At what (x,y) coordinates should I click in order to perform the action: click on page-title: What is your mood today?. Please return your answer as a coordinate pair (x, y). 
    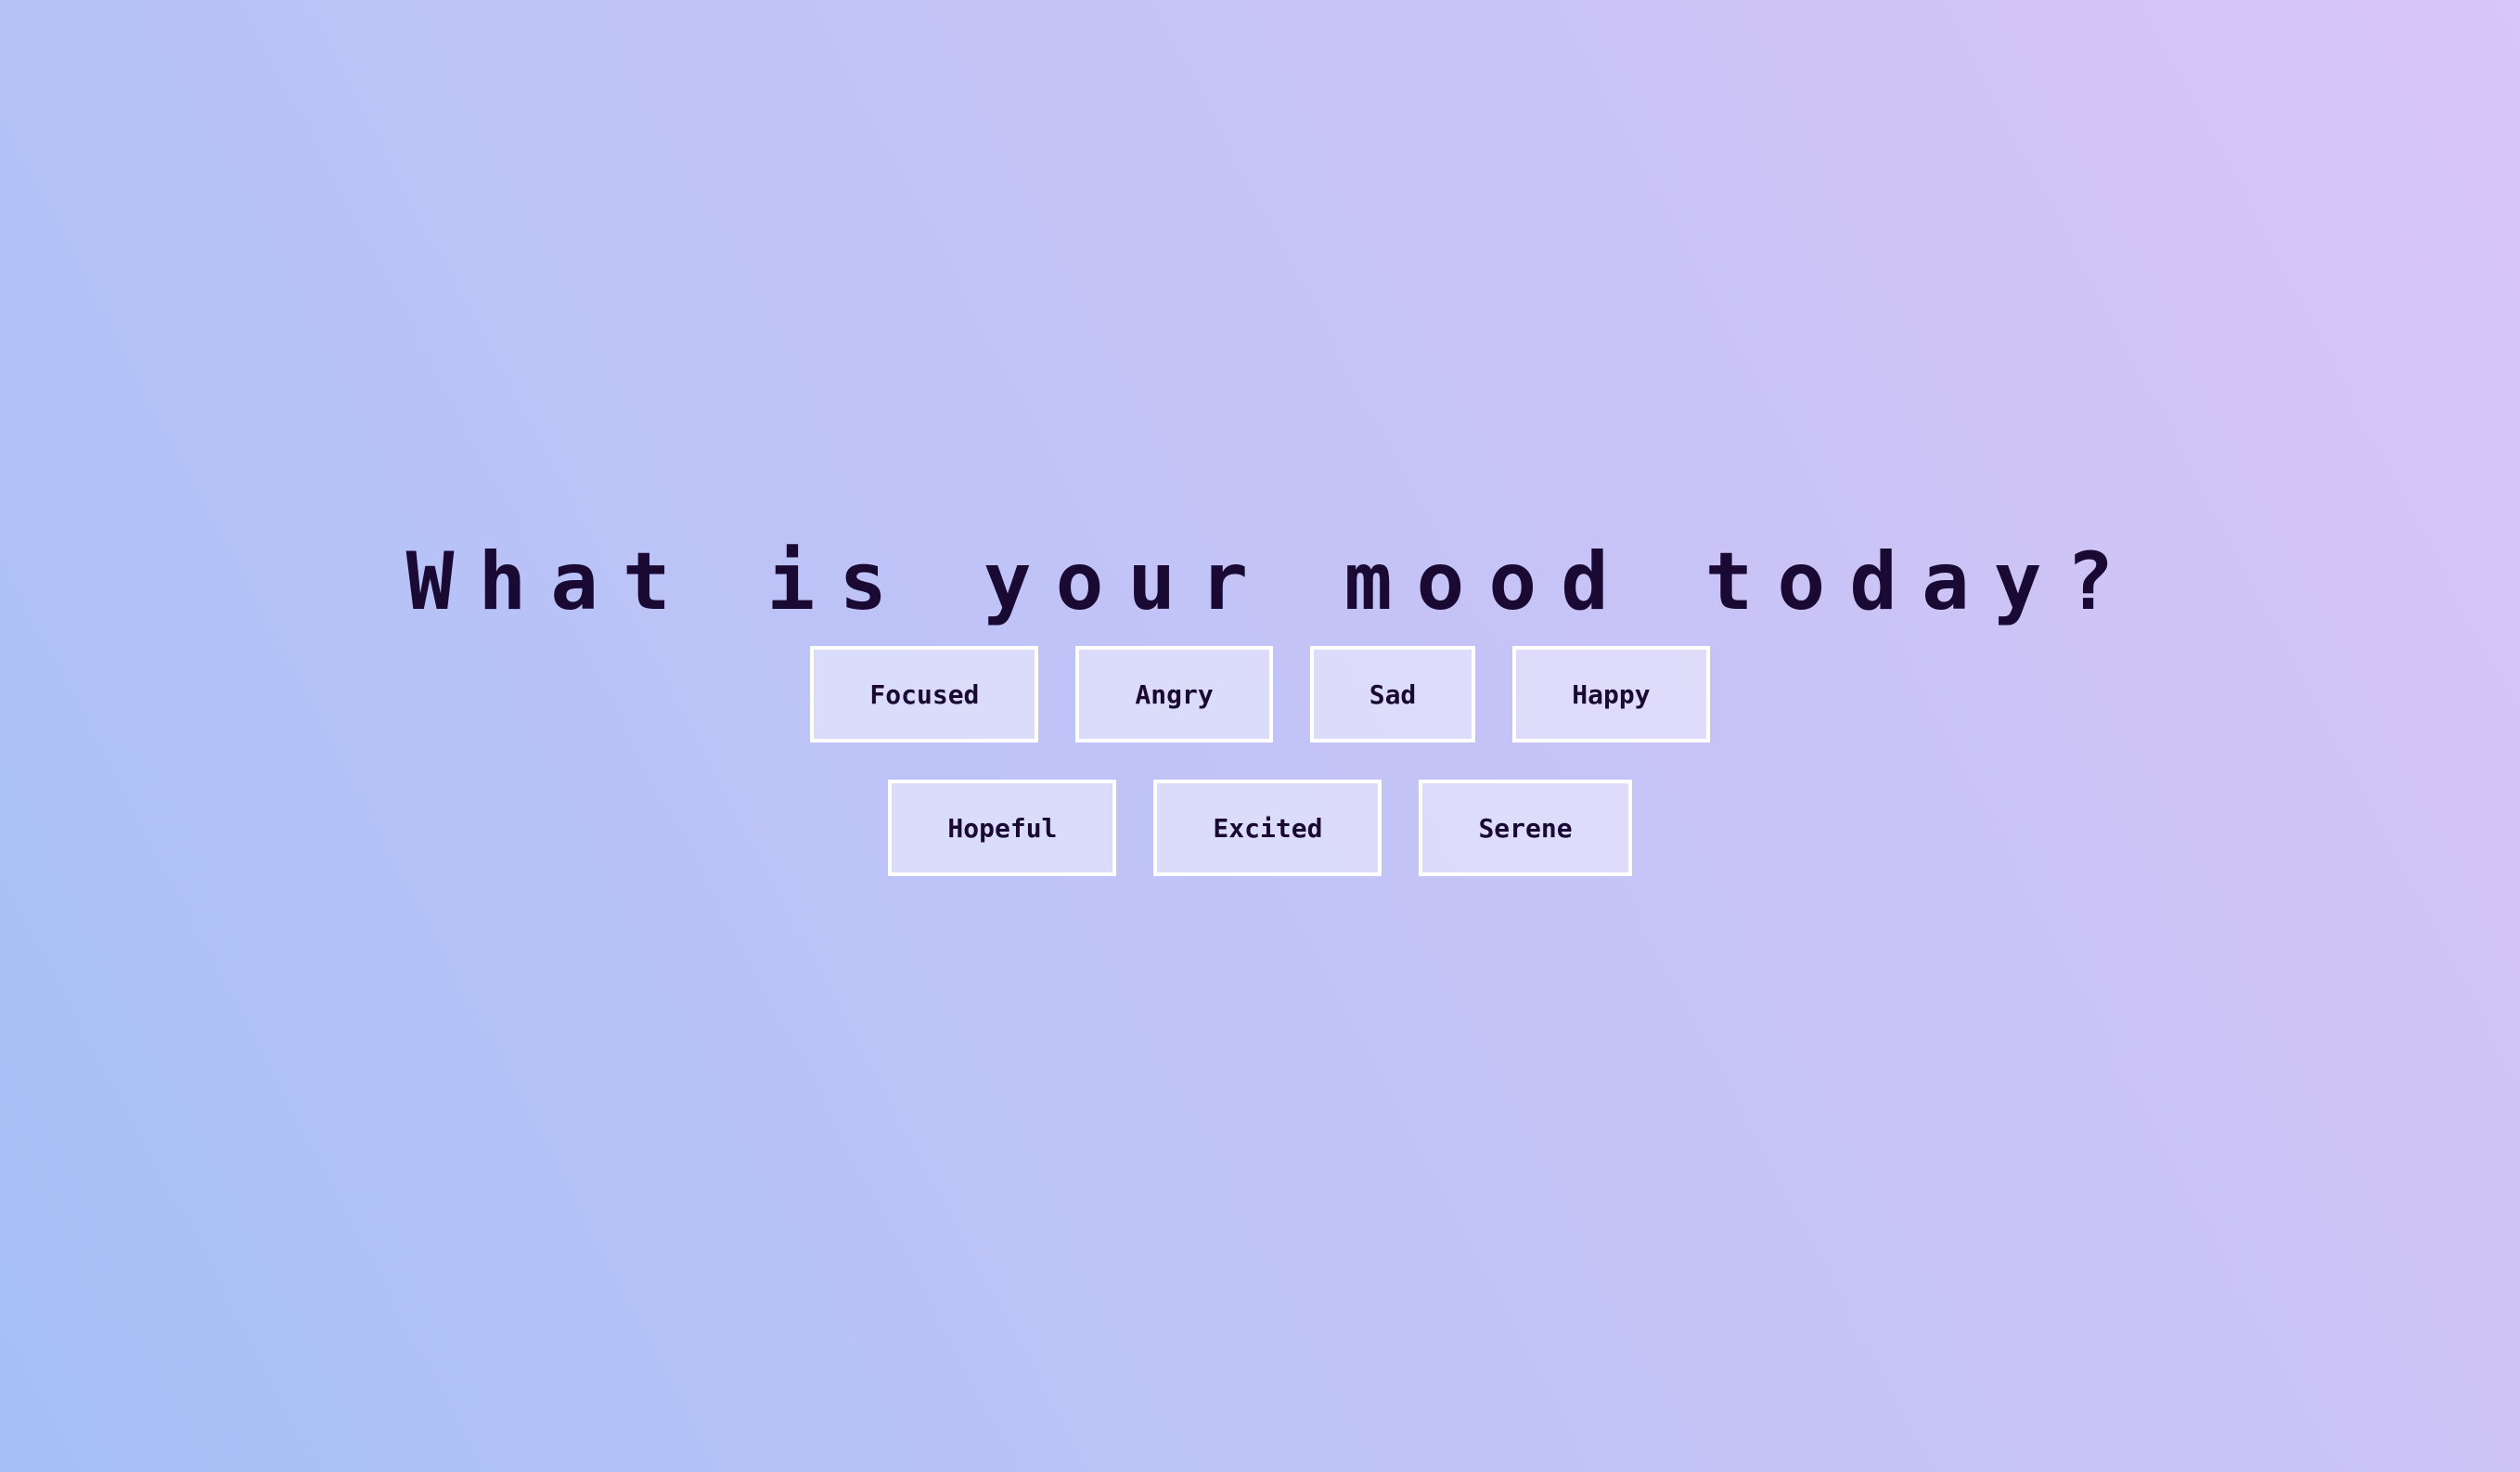
    Looking at the image, I should click on (1272, 582).